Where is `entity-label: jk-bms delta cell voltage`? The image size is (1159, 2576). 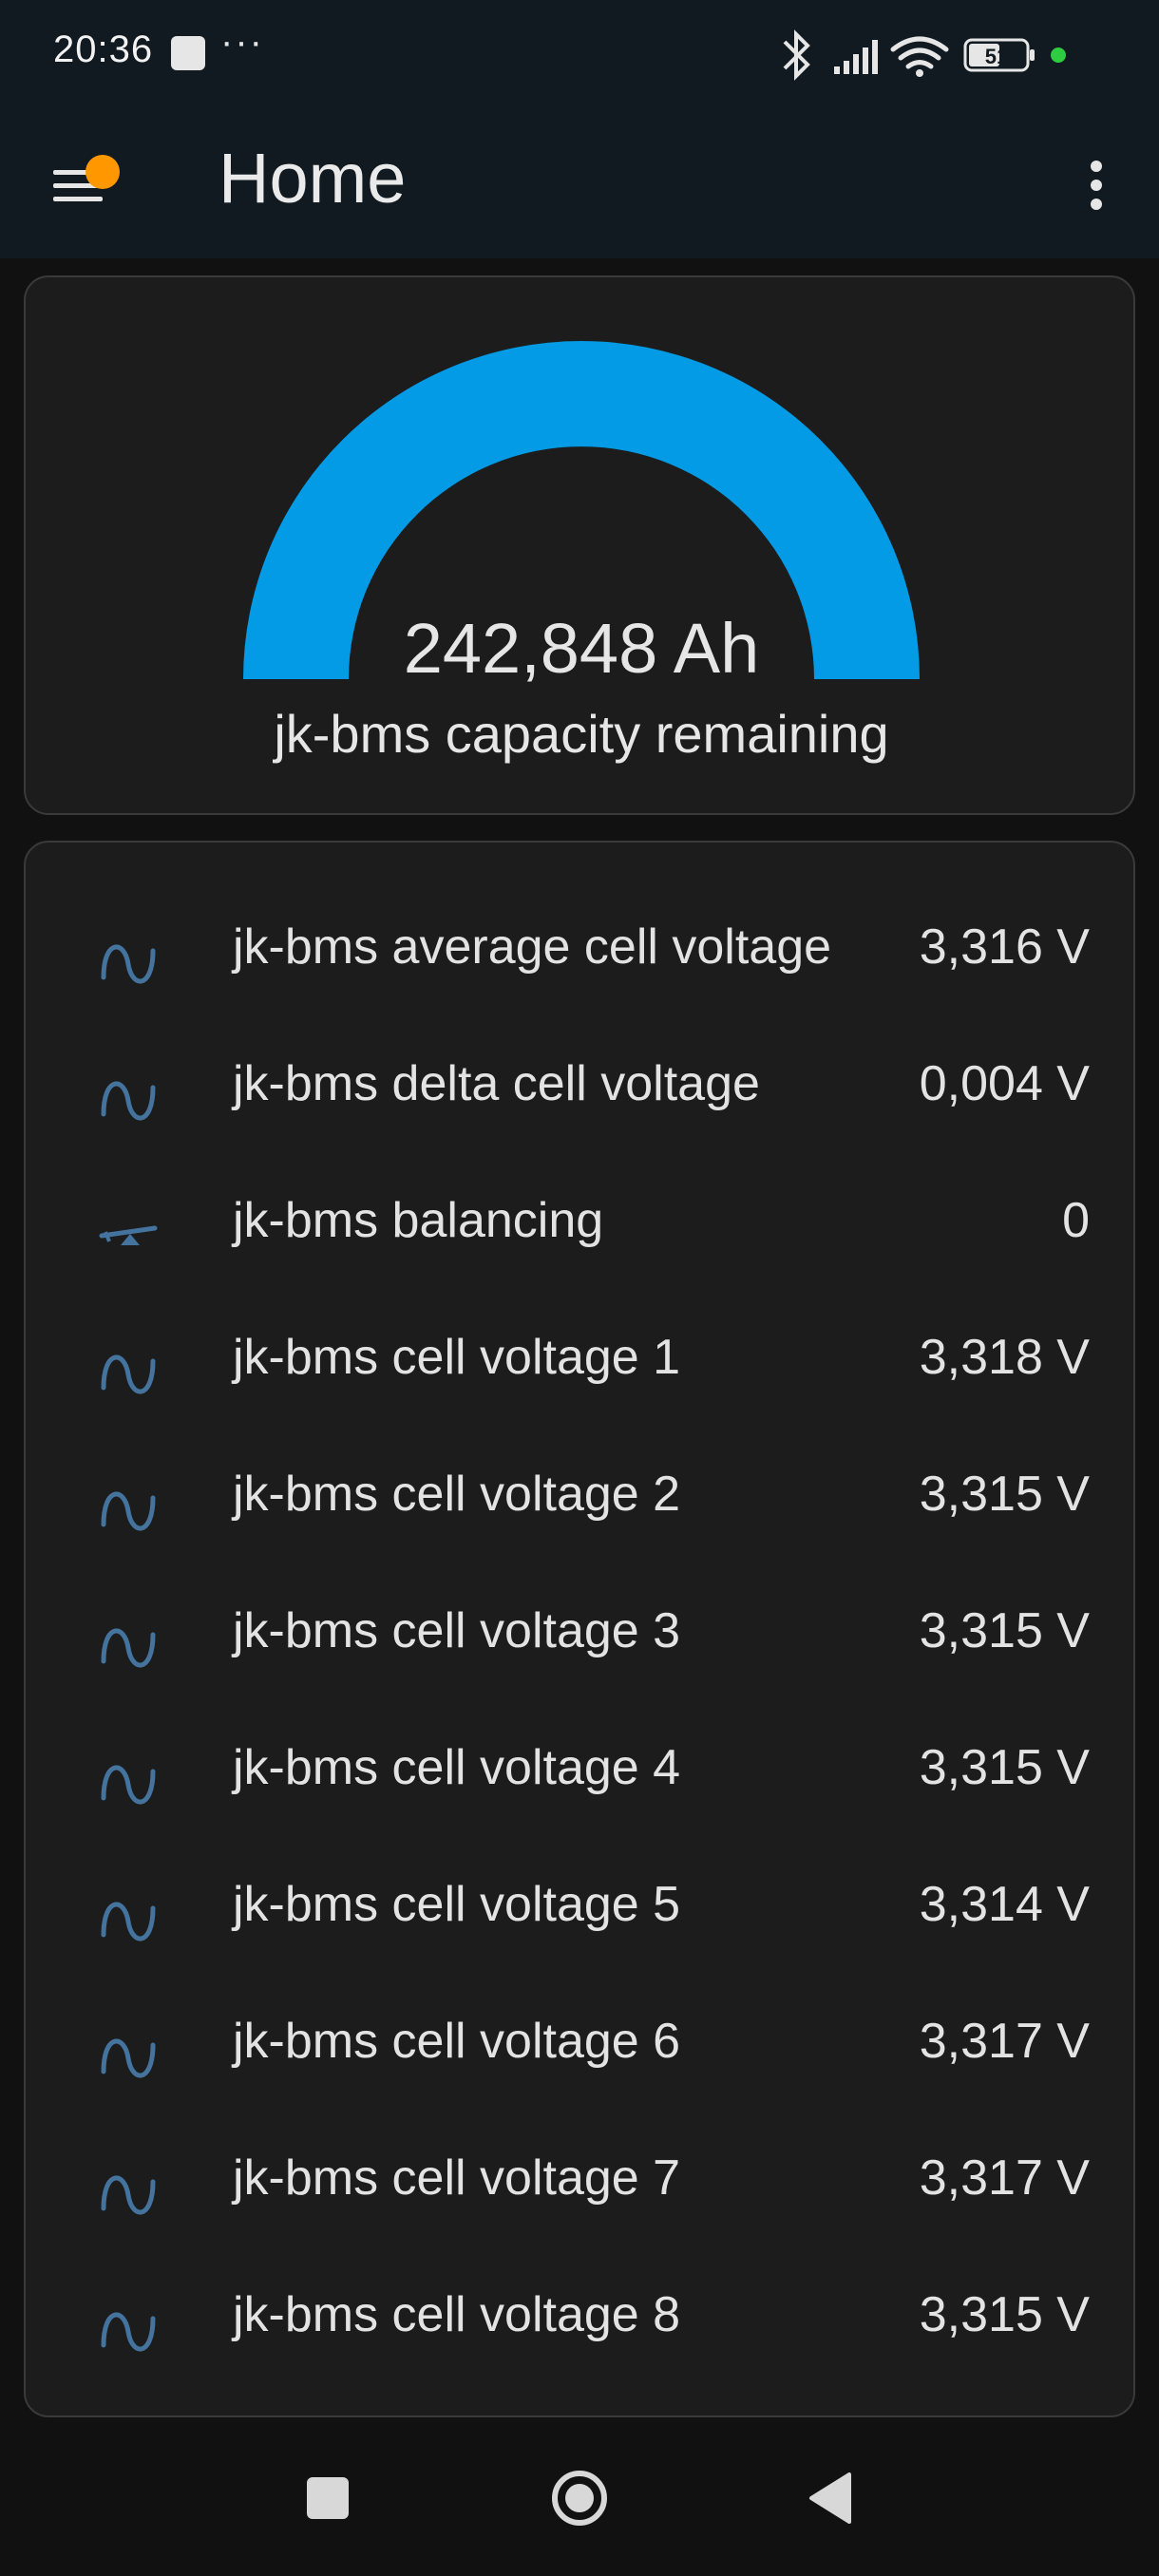 entity-label: jk-bms delta cell voltage is located at coordinates (496, 1083).